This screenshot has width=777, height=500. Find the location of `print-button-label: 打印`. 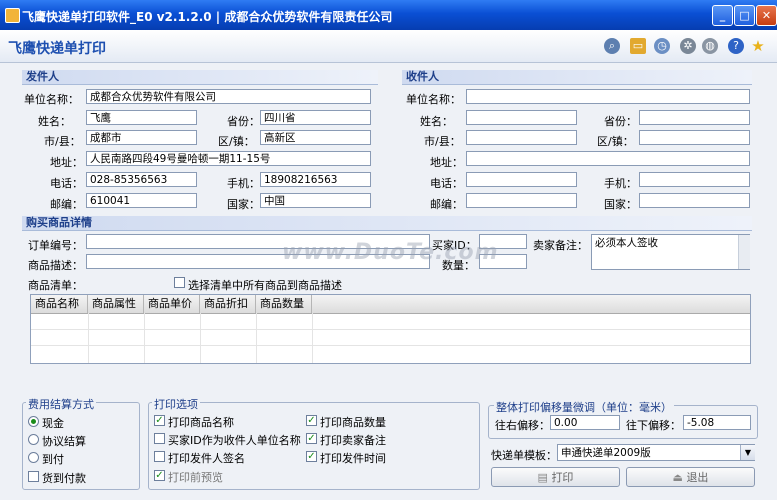

print-button-label: 打印 is located at coordinates (562, 477).